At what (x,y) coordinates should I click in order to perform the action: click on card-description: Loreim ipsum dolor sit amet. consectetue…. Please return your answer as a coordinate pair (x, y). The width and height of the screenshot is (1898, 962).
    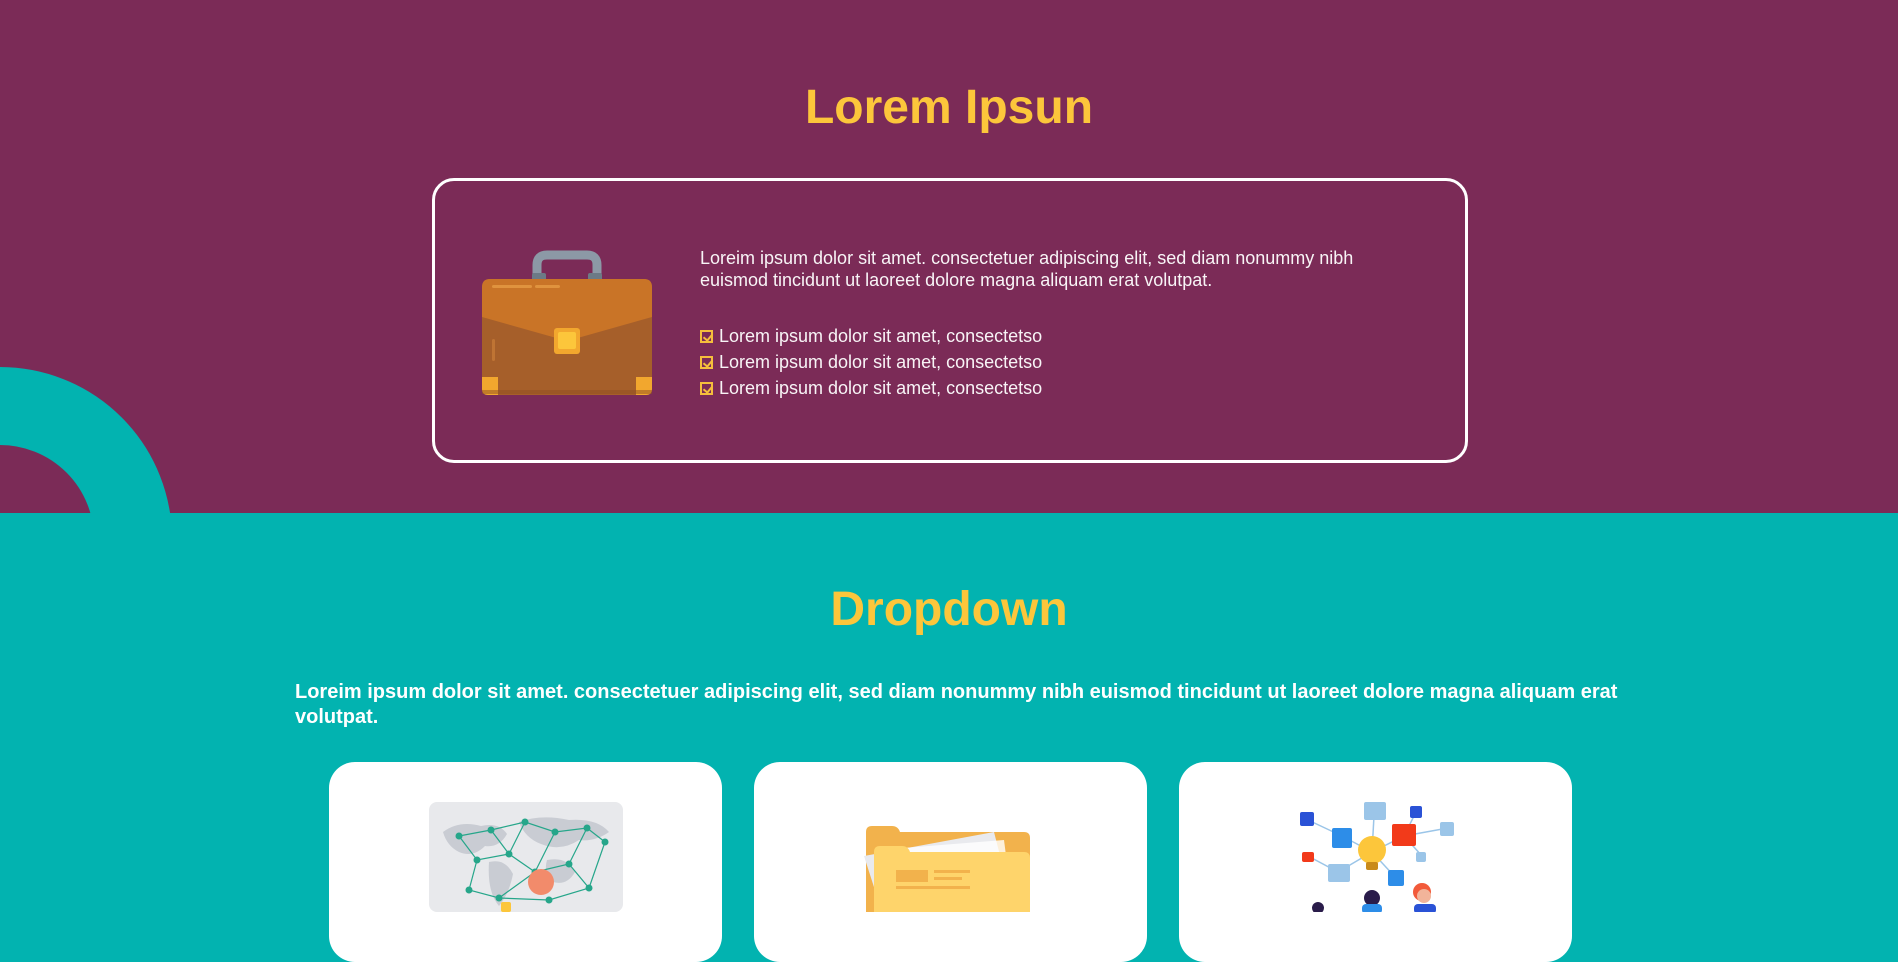
    Looking at the image, I should click on (1027, 269).